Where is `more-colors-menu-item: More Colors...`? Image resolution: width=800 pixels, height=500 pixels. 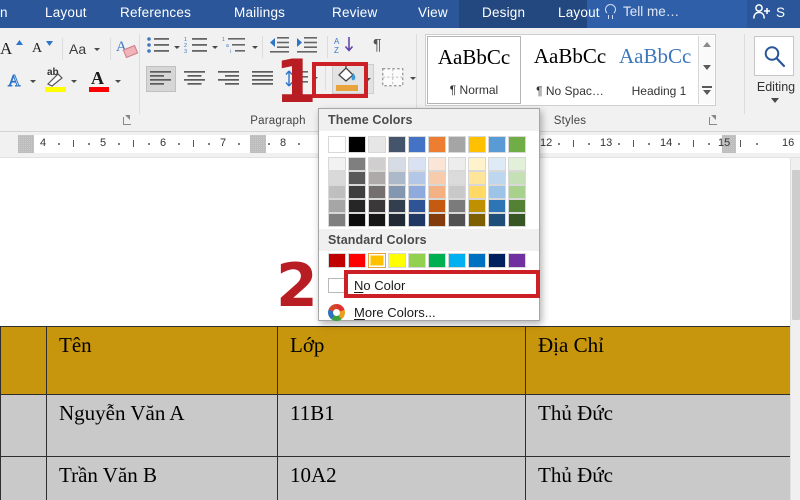 more-colors-menu-item: More Colors... is located at coordinates (429, 312).